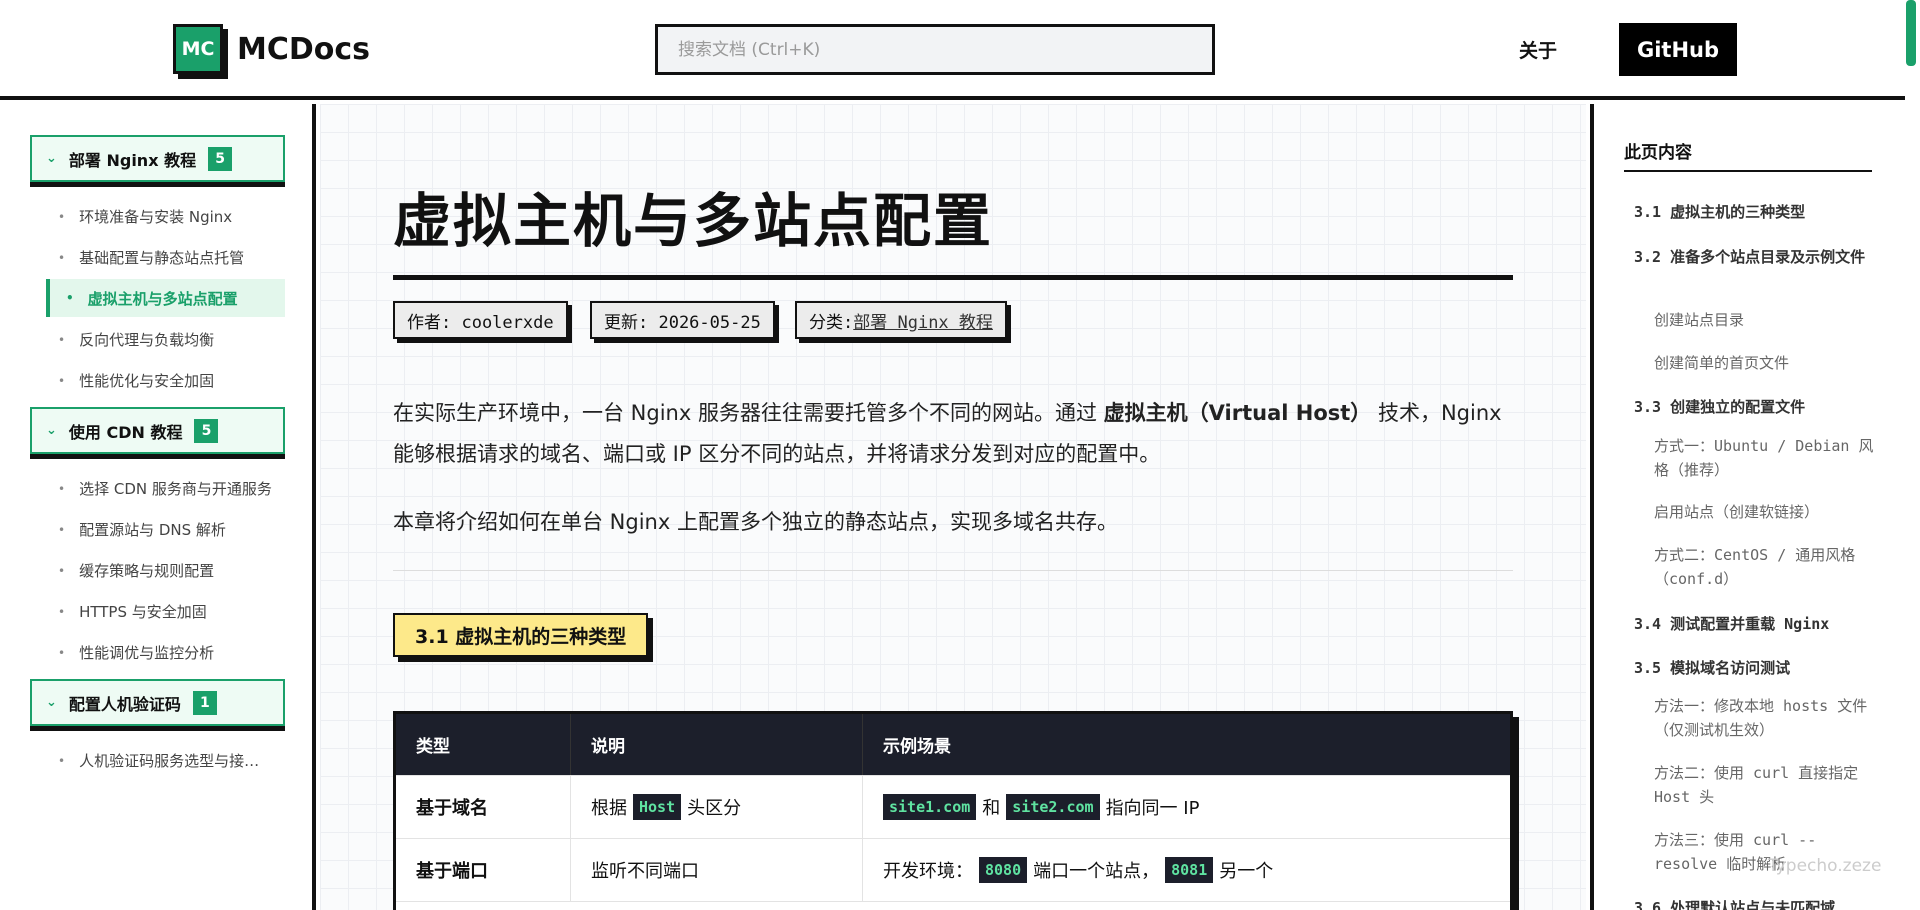 This screenshot has height=910, width=1920. What do you see at coordinates (151, 257) in the screenshot?
I see `sidebar-item: • 基础配置与静态站点托管` at bounding box center [151, 257].